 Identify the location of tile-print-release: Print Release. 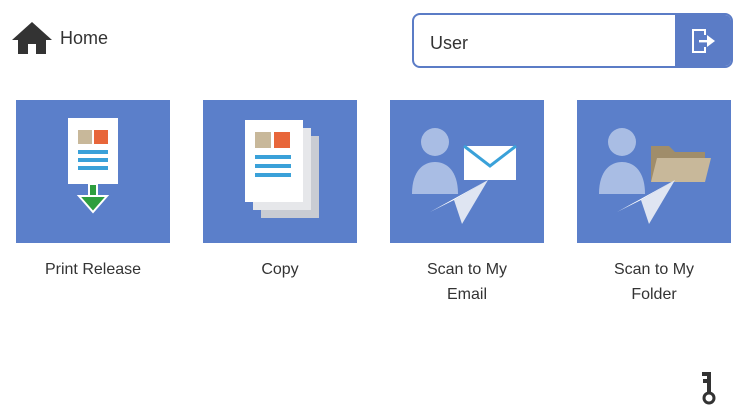
(93, 191).